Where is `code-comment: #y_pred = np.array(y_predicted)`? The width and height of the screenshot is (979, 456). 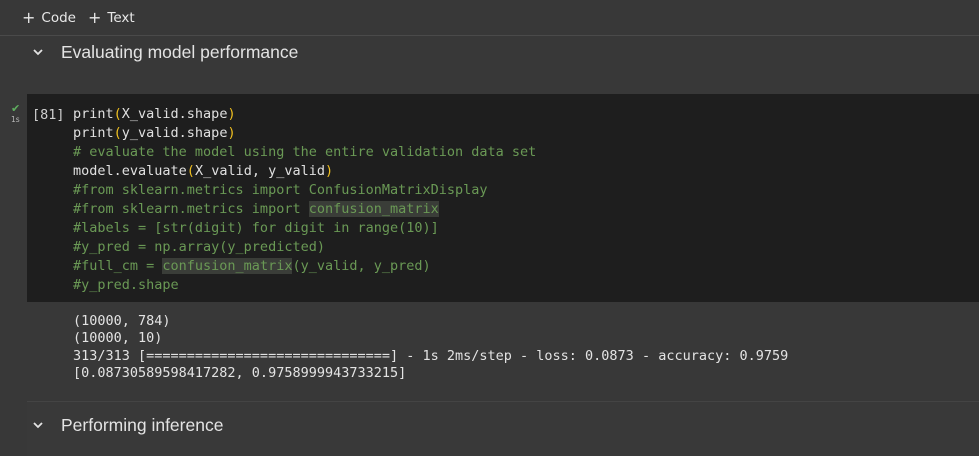 code-comment: #y_pred = np.array(y_predicted) is located at coordinates (199, 247).